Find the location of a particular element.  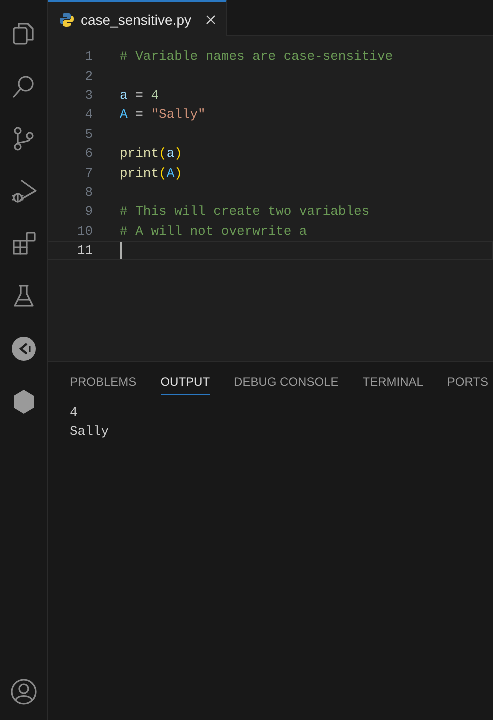

line-number: 11 is located at coordinates (84, 250).